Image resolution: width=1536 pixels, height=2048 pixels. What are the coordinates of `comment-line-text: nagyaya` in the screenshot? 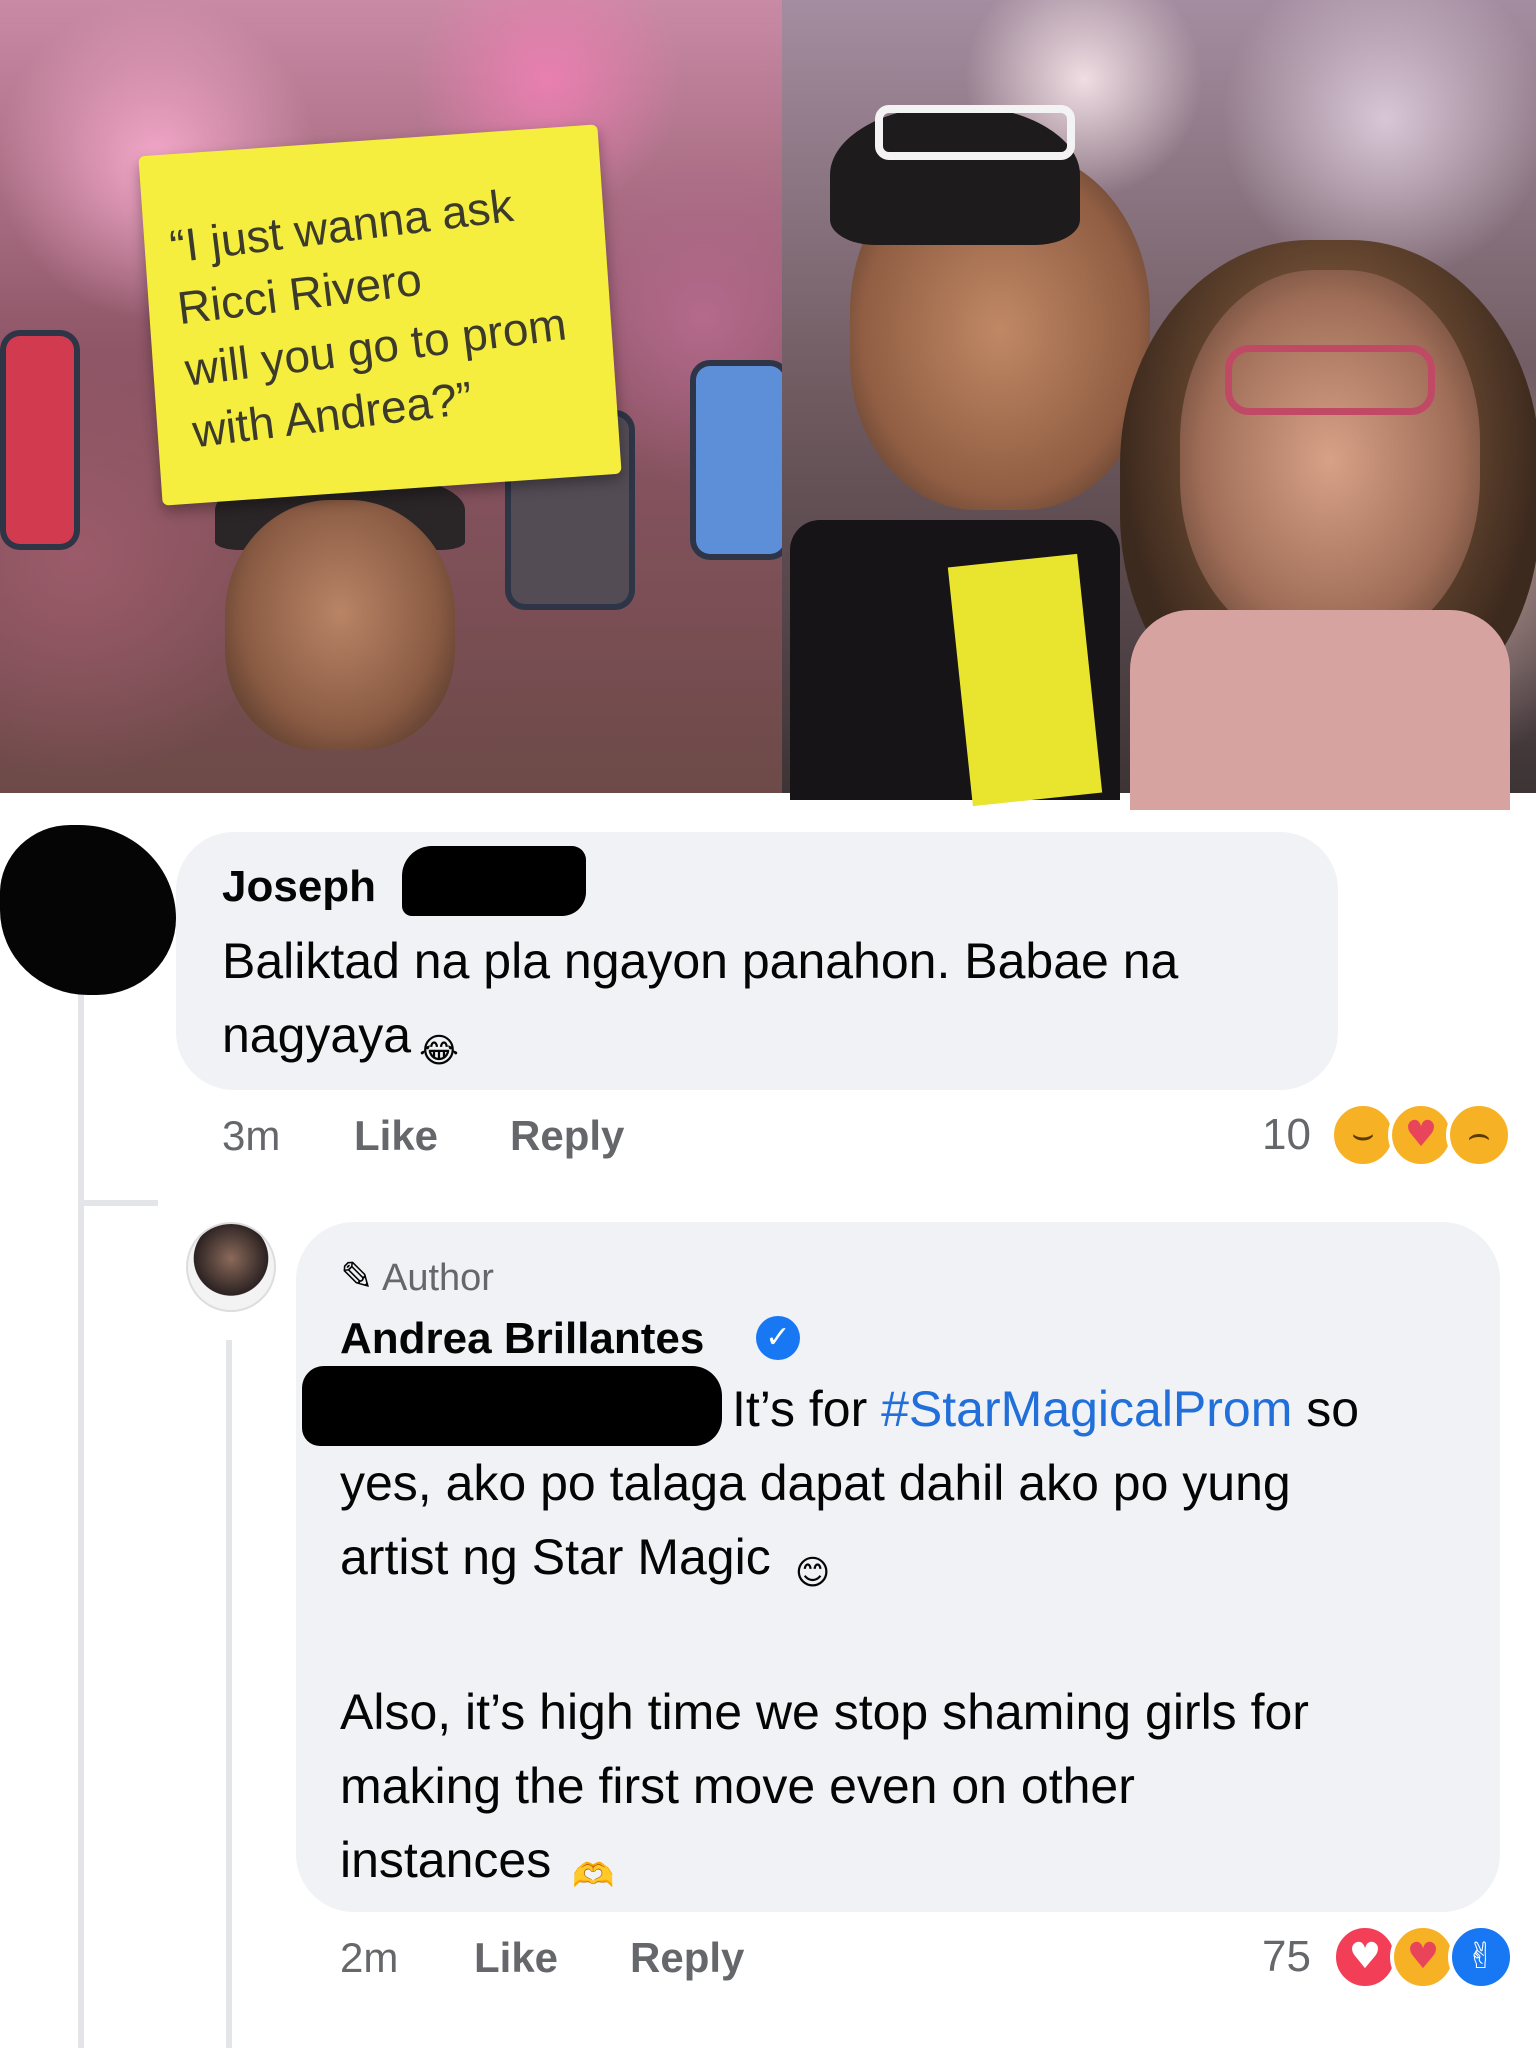 It's located at (317, 1035).